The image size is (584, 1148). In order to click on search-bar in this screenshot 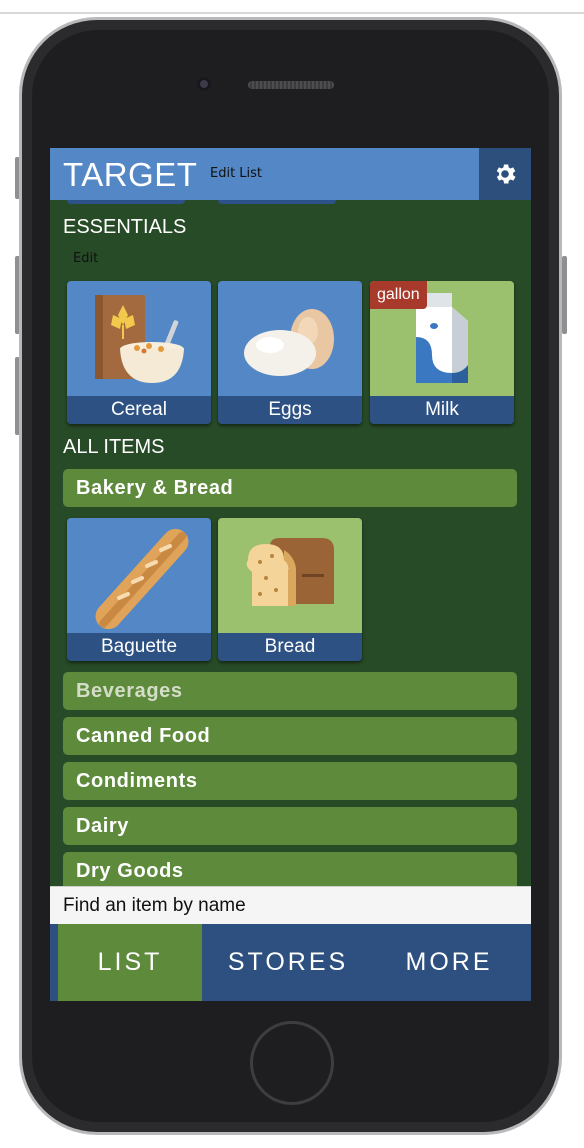, I will do `click(290, 905)`.